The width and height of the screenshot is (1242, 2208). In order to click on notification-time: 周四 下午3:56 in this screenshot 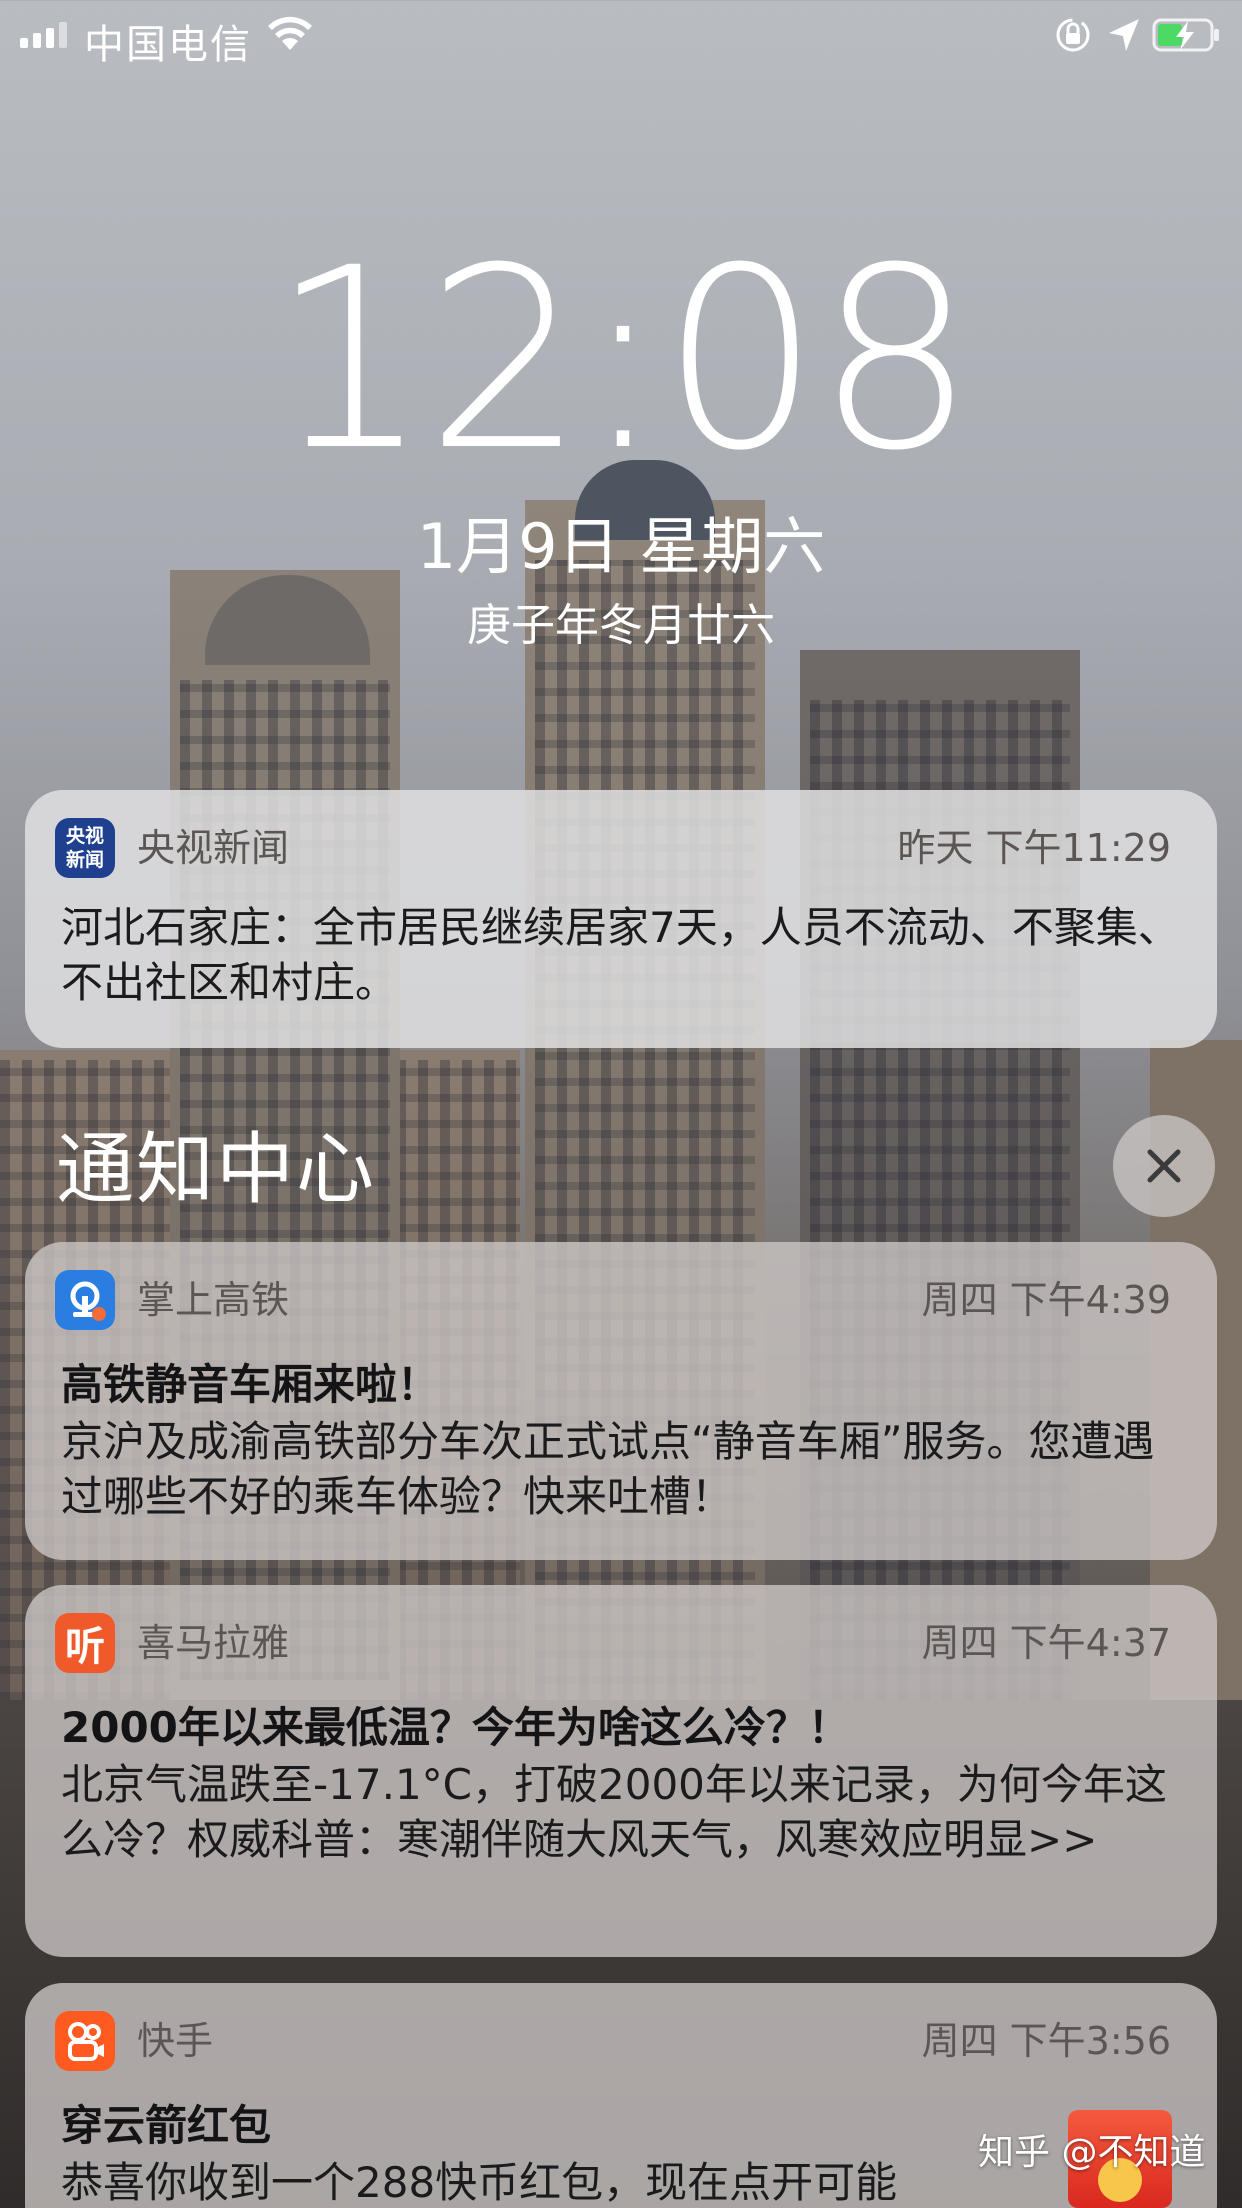, I will do `click(1046, 2041)`.